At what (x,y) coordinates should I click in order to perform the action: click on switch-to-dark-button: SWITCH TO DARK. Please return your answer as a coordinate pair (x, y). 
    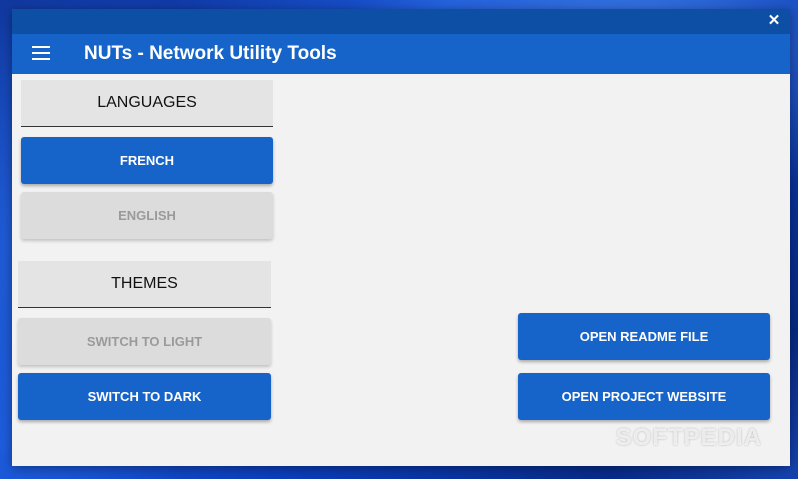
    Looking at the image, I should click on (144, 396).